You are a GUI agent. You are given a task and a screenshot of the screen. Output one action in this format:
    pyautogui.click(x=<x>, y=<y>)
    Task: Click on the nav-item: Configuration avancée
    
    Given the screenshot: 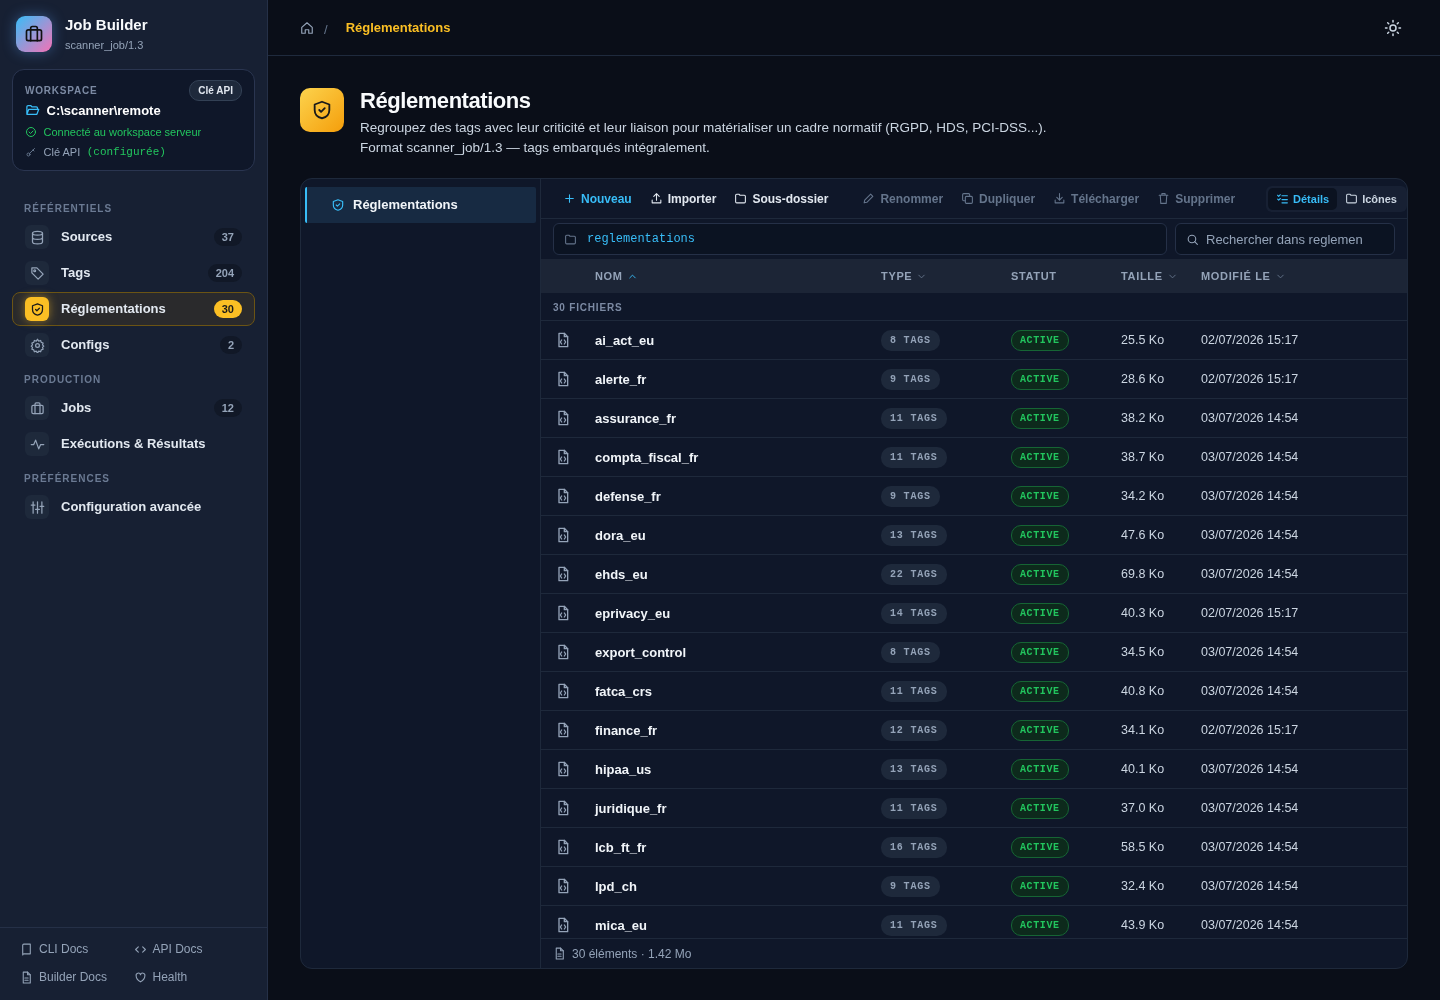 What is the action you would take?
    pyautogui.click(x=133, y=507)
    